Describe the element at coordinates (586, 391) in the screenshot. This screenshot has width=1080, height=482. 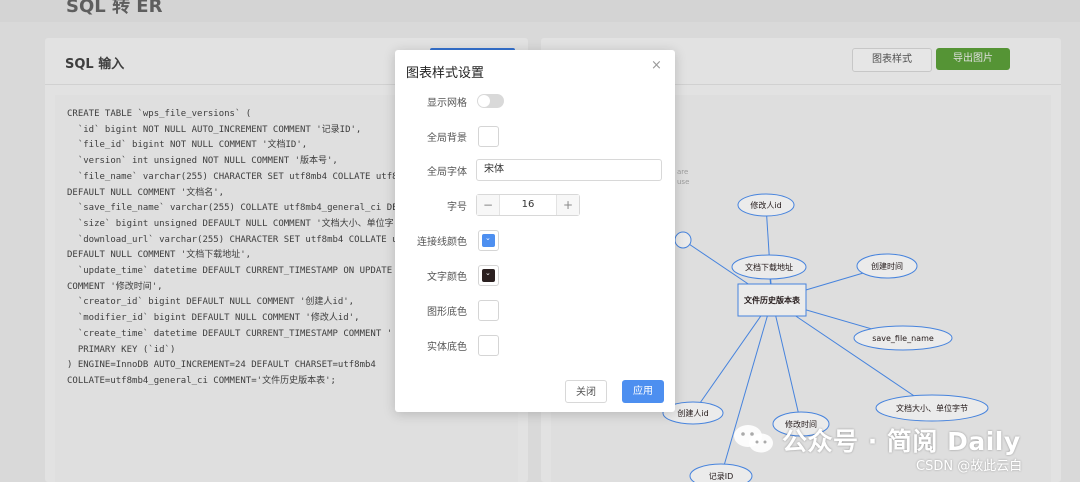
I see `close-button: 关闭` at that location.